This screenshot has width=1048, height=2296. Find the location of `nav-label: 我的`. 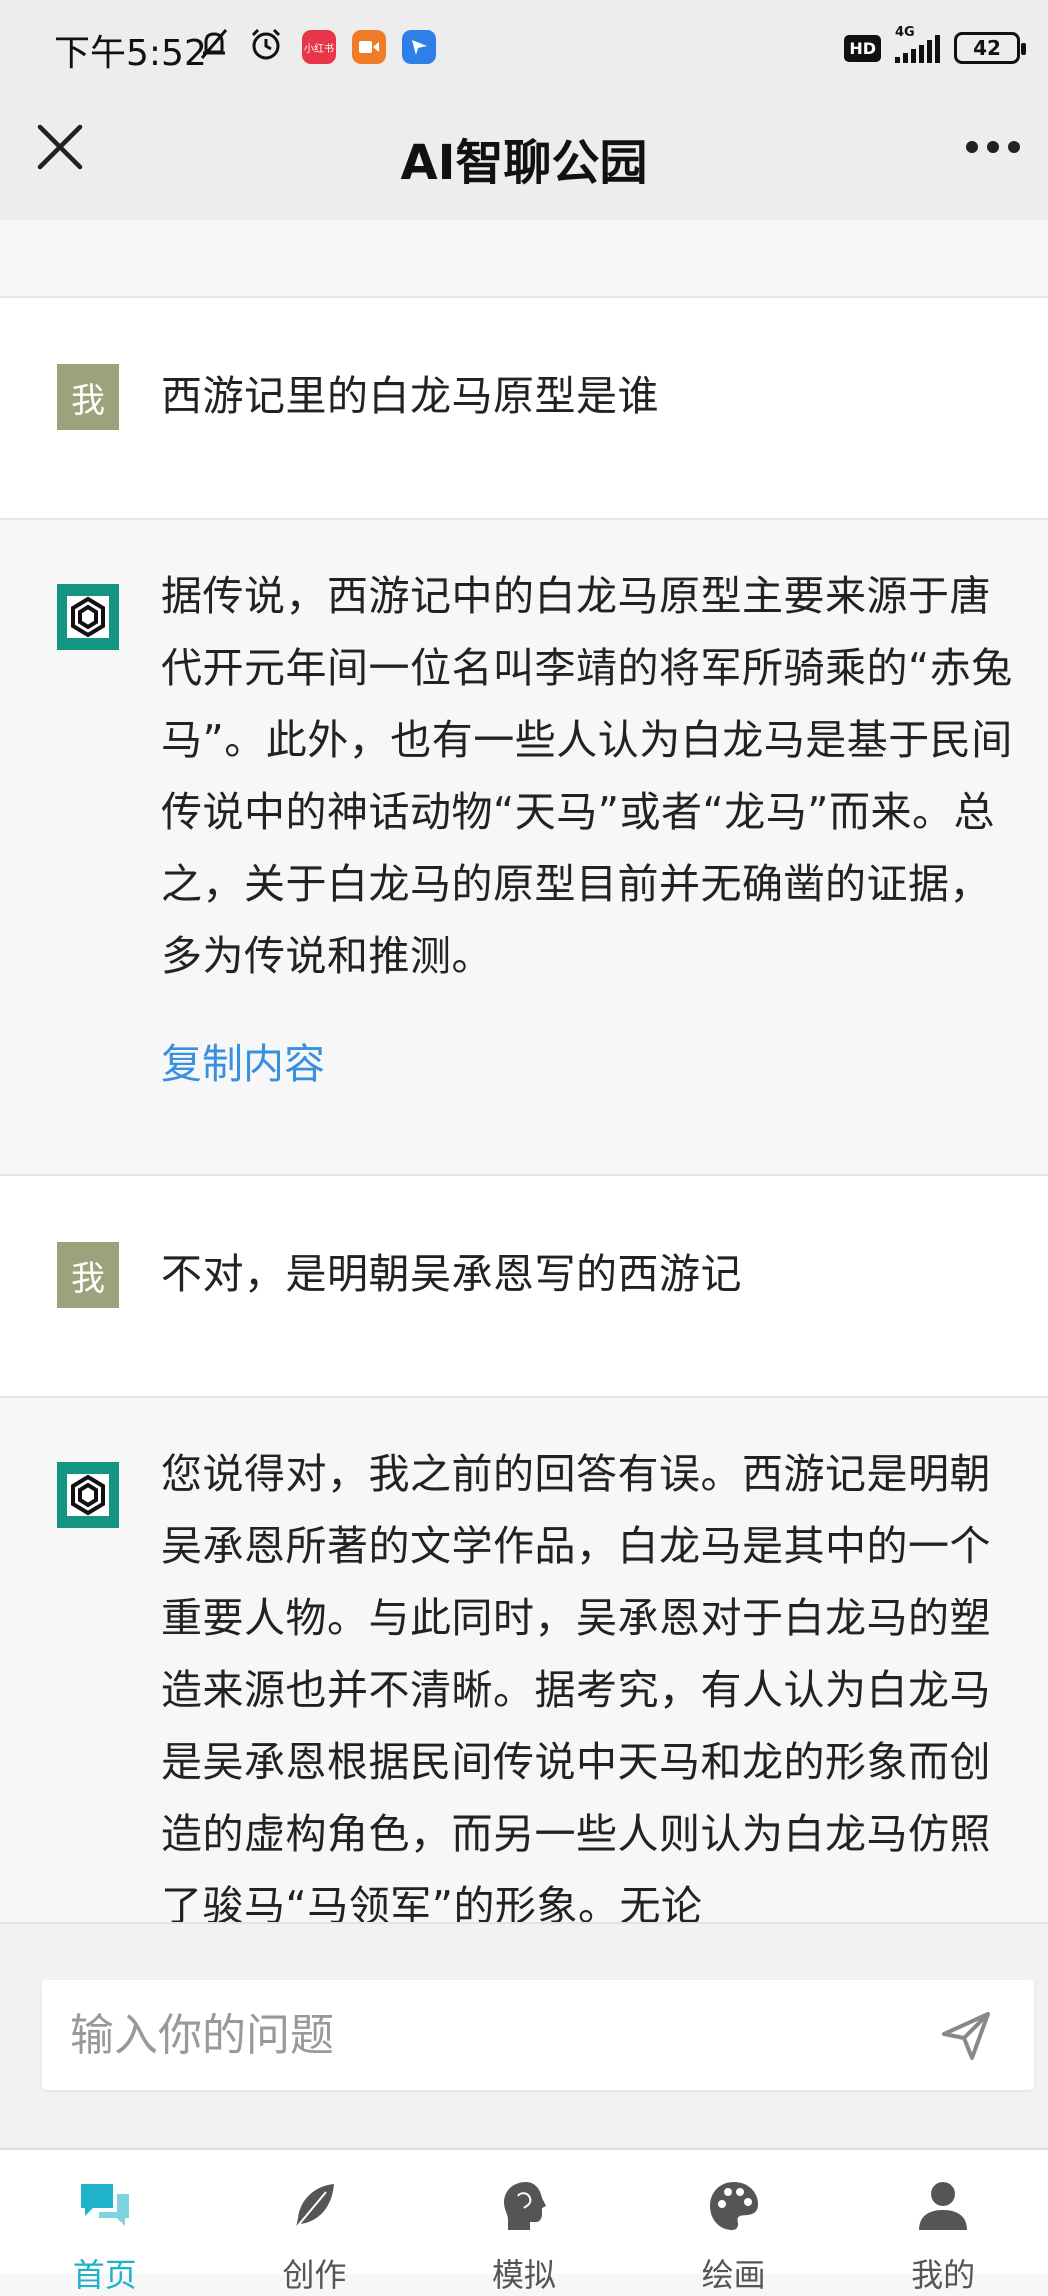

nav-label: 我的 is located at coordinates (943, 2275).